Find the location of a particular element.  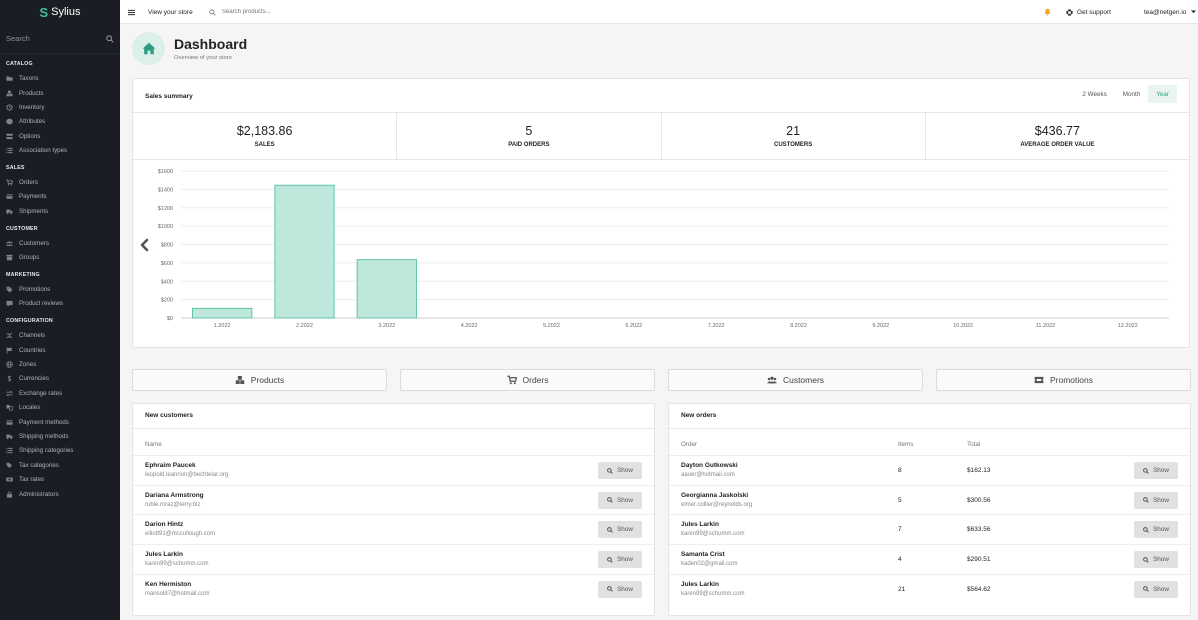

sidebar-item-orders: Orders is located at coordinates (60, 182).